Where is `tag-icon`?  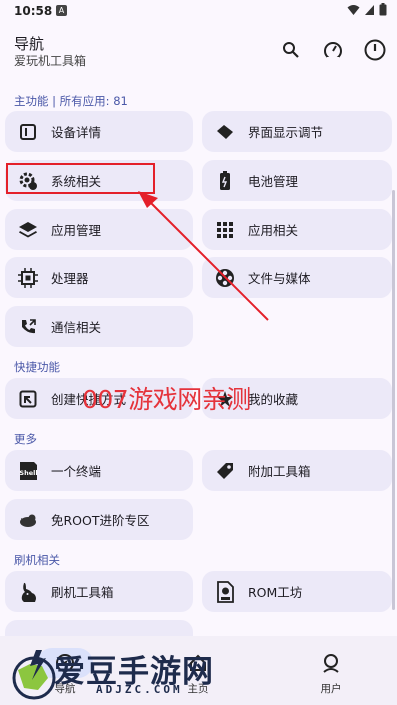
tag-icon is located at coordinates (225, 471).